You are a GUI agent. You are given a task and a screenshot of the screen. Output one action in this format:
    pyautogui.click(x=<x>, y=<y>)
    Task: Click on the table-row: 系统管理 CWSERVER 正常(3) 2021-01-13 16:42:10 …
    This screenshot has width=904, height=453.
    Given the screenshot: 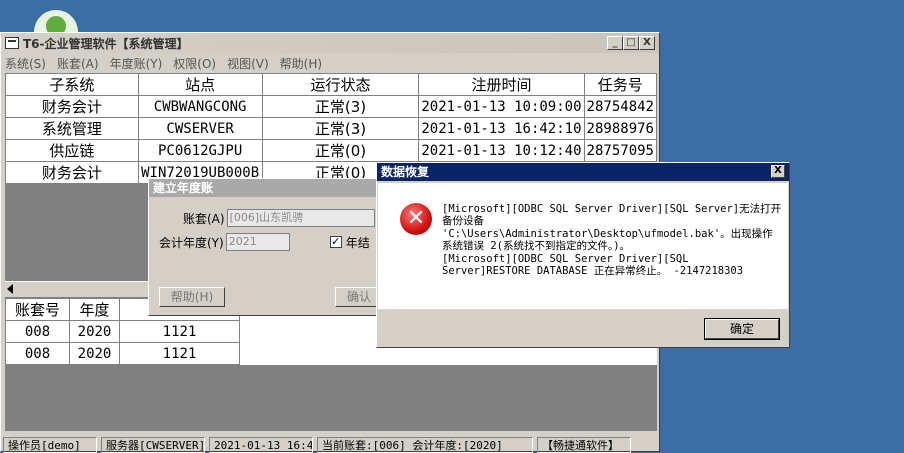 What is the action you would take?
    pyautogui.click(x=331, y=128)
    